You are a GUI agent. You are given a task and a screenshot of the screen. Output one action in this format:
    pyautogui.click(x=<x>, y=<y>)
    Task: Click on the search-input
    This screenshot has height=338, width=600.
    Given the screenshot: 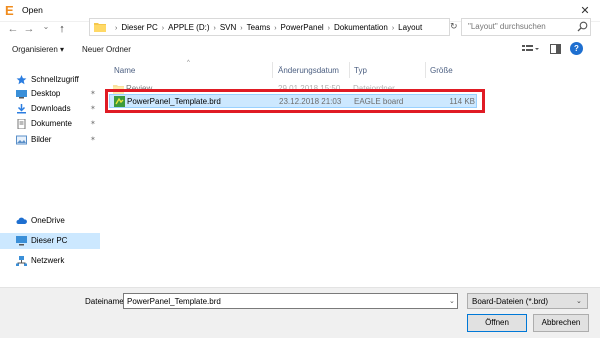 What is the action you would take?
    pyautogui.click(x=520, y=26)
    